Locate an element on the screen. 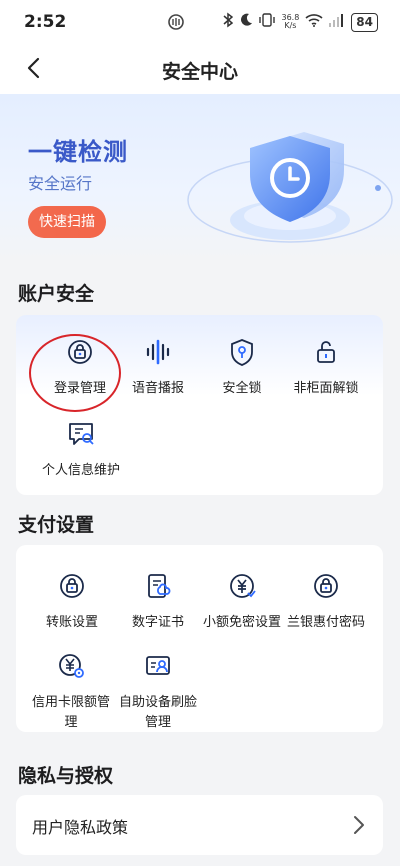 This screenshot has width=400, height=866. item-label: 兰银惠付密码 is located at coordinates (325, 622).